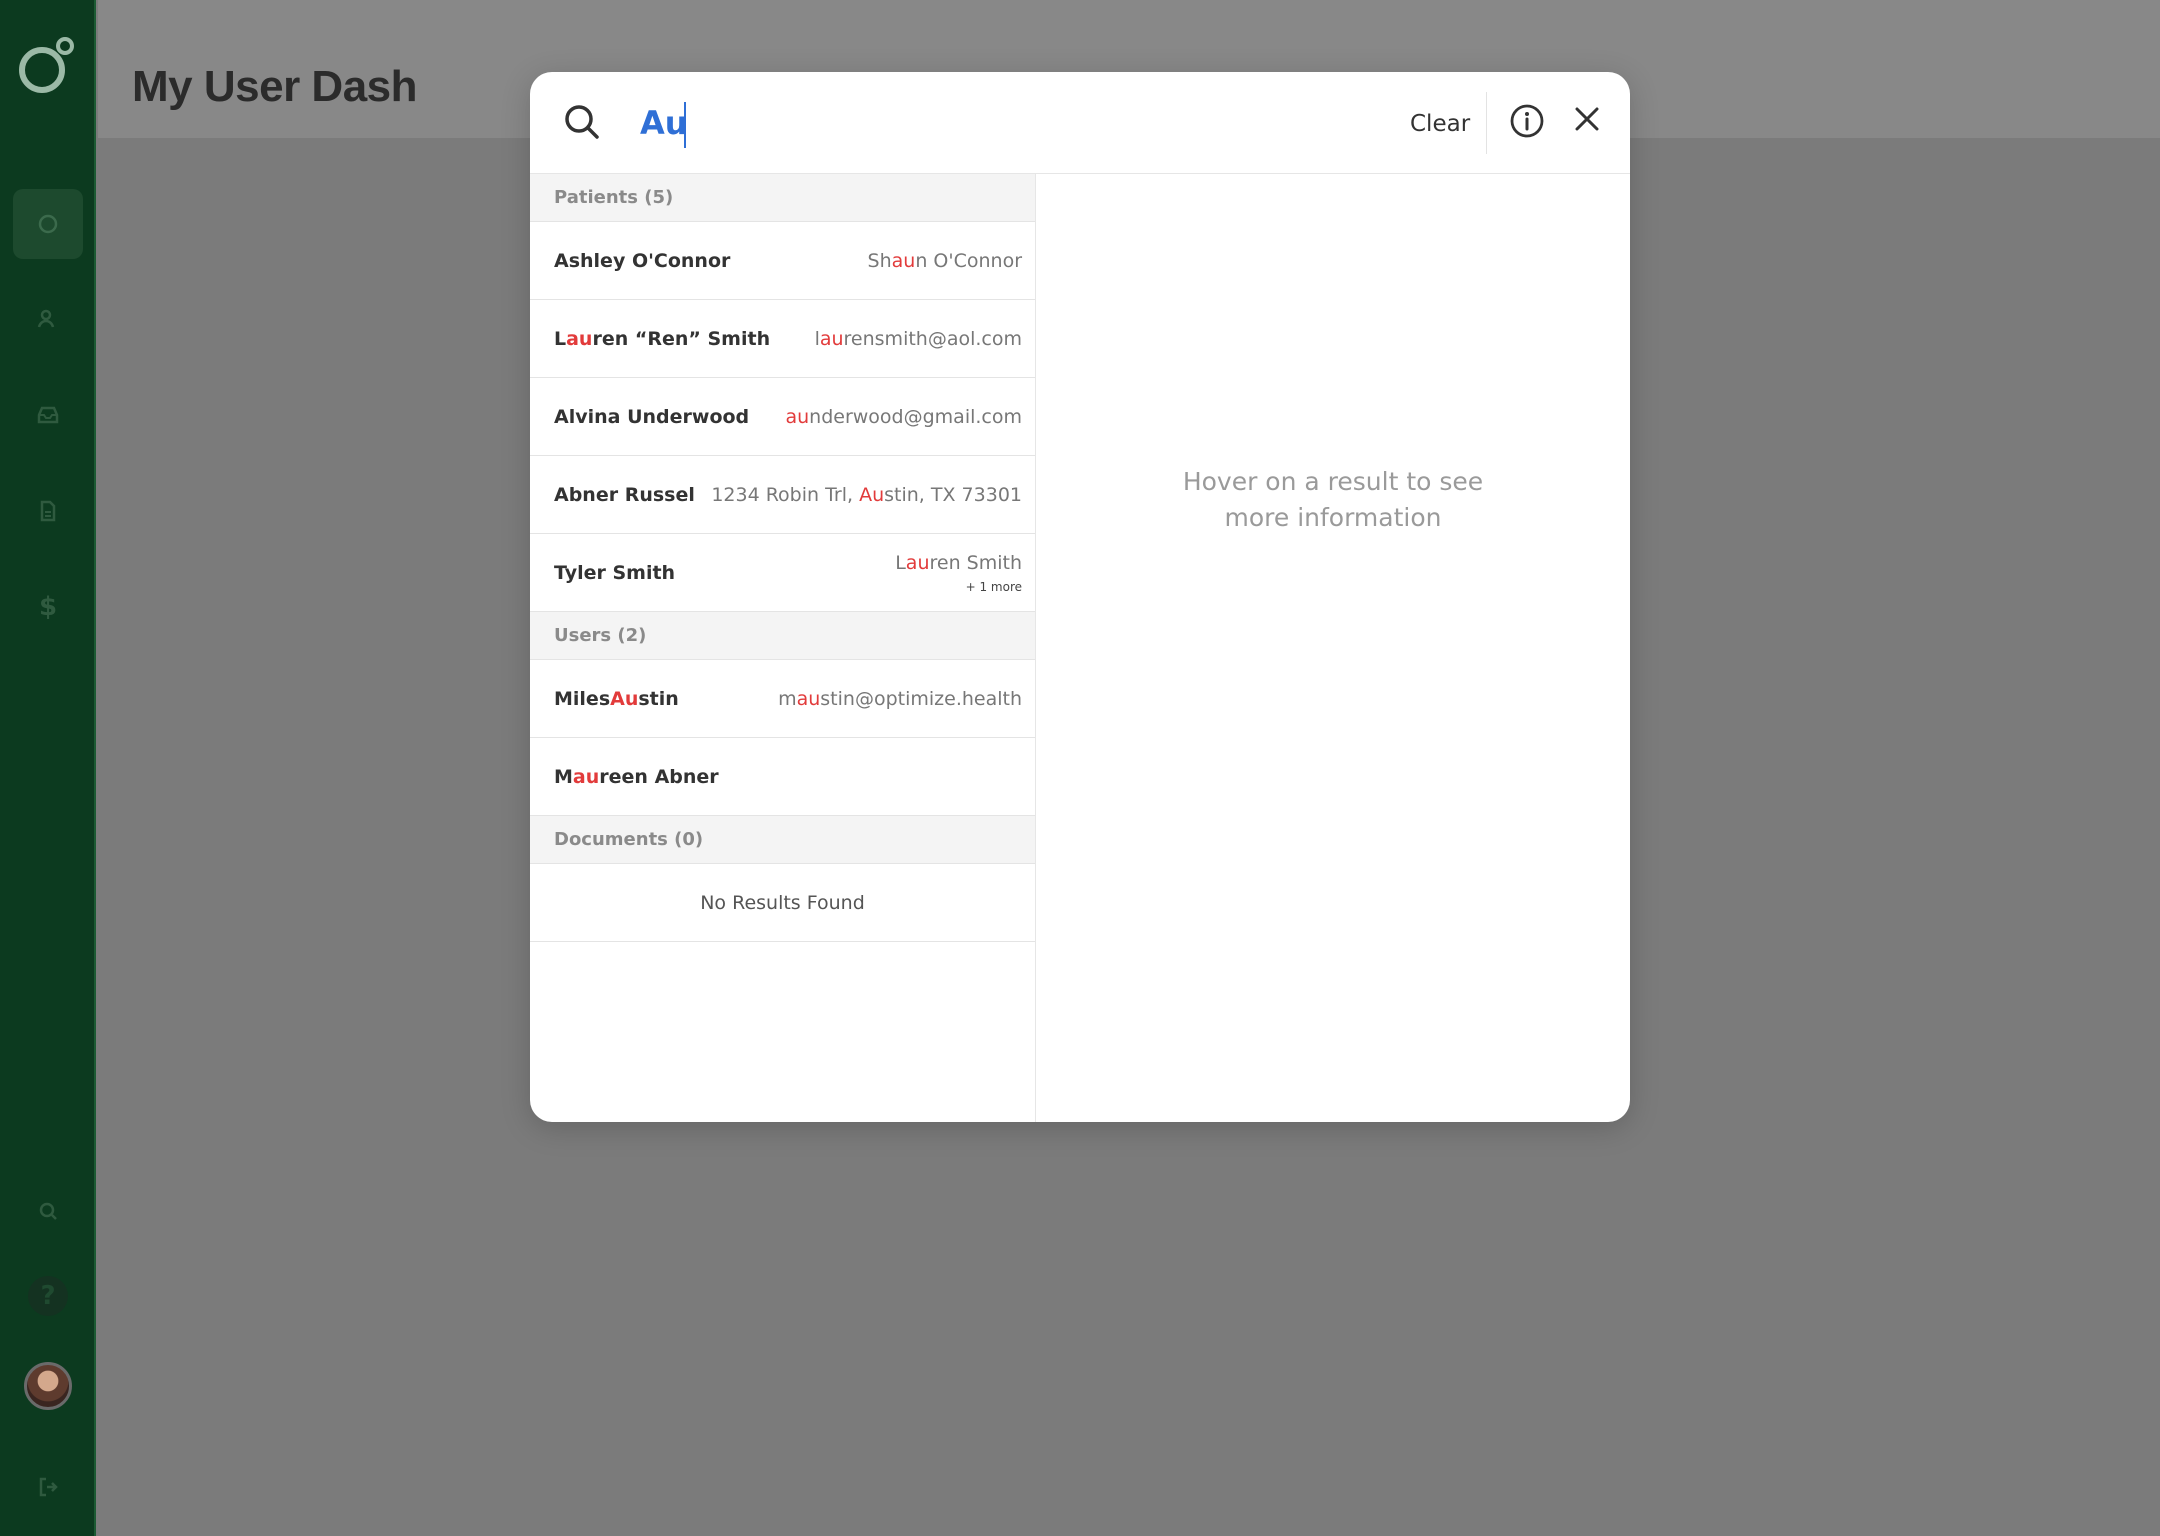 This screenshot has width=2160, height=1536. I want to click on avatar, so click(48, 1386).